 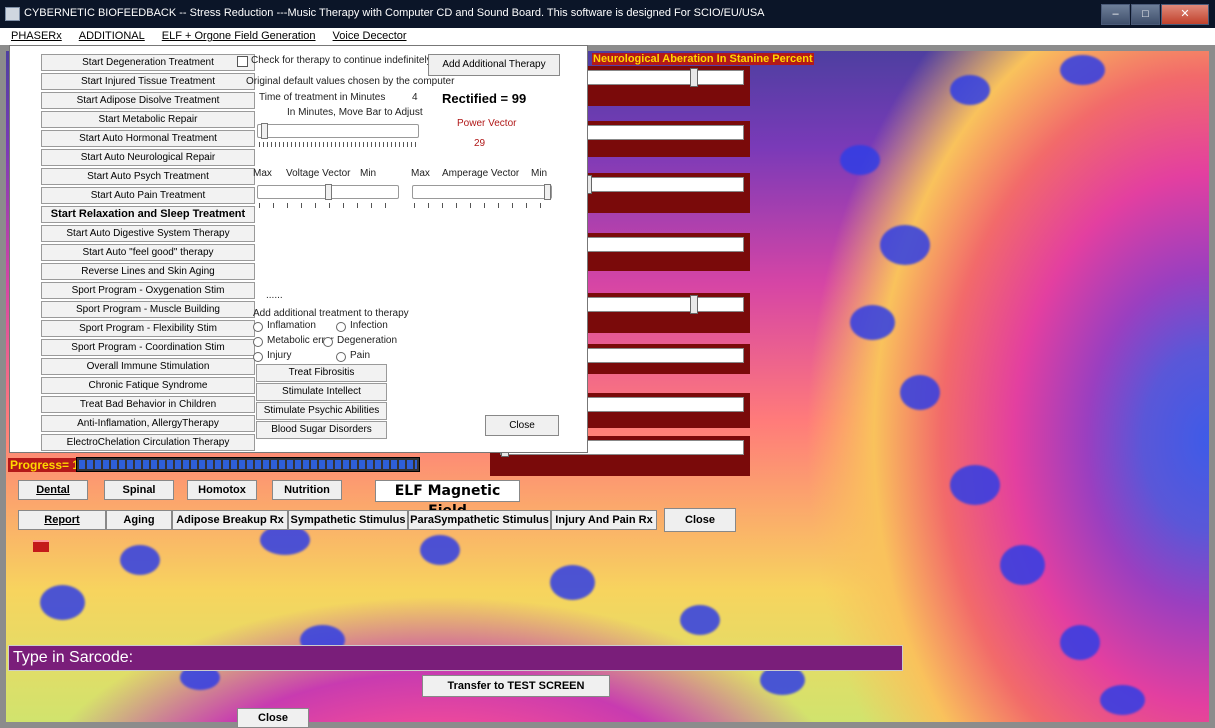 I want to click on radio-inflamation-label: Inflamation, so click(x=291, y=325).